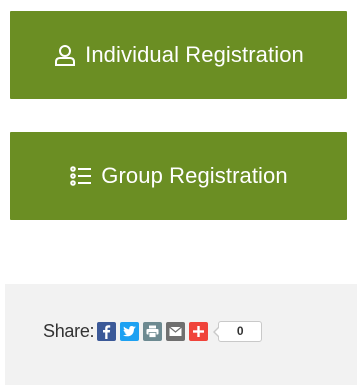 This screenshot has width=357, height=385. I want to click on plus-icon, so click(199, 331).